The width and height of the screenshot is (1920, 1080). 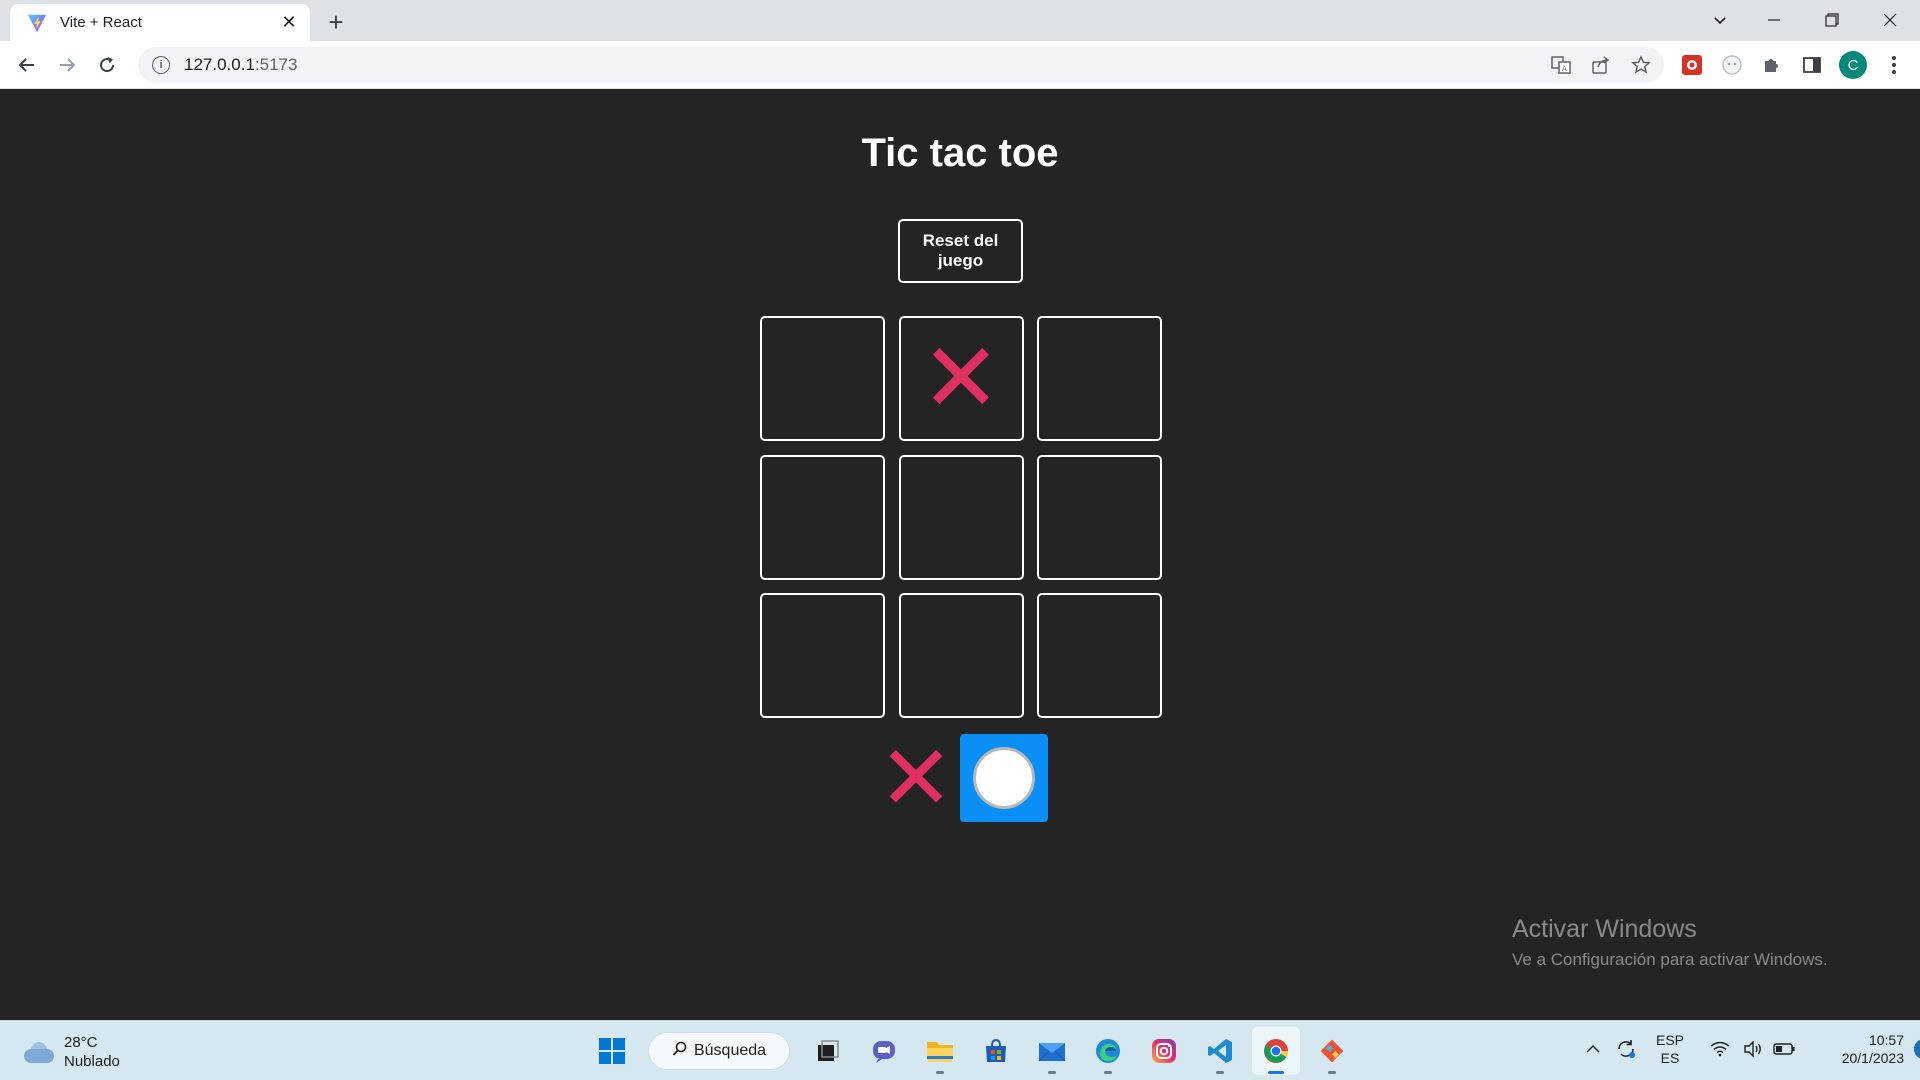 What do you see at coordinates (27, 65) in the screenshot?
I see `back-button` at bounding box center [27, 65].